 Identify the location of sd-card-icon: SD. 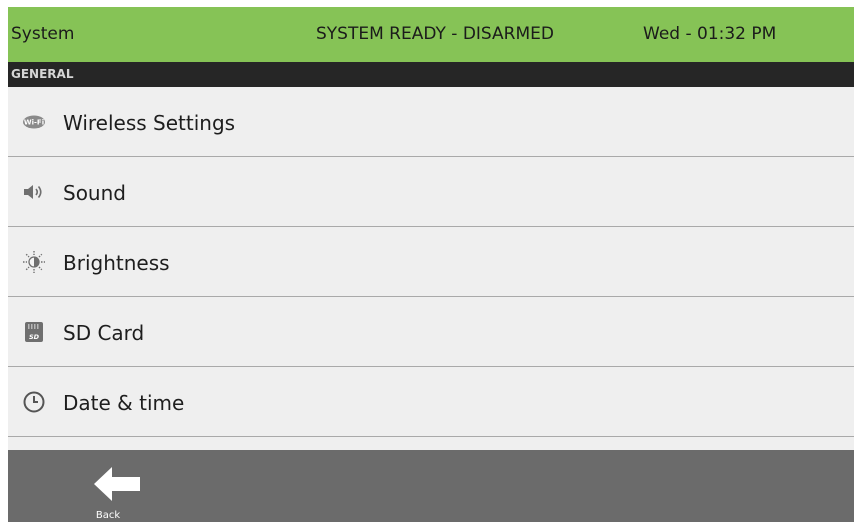
(34, 332).